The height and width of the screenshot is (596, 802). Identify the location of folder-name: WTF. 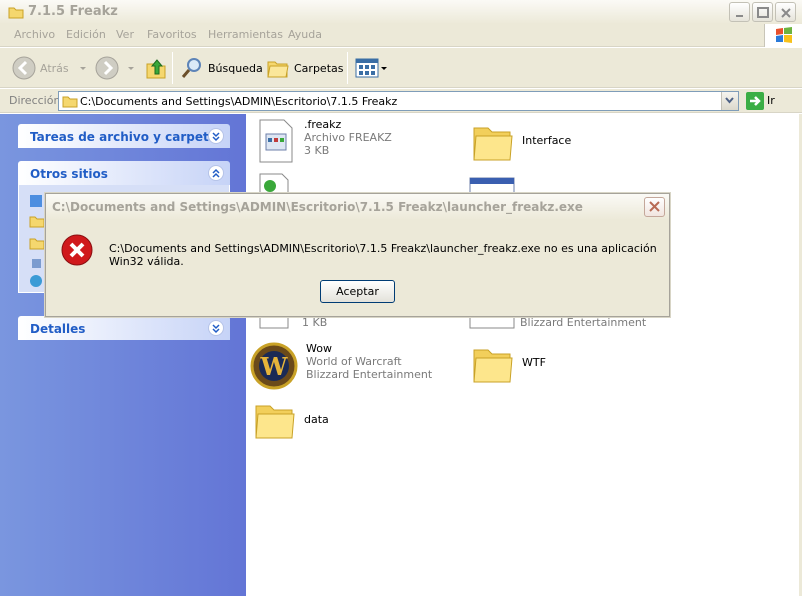
(534, 362).